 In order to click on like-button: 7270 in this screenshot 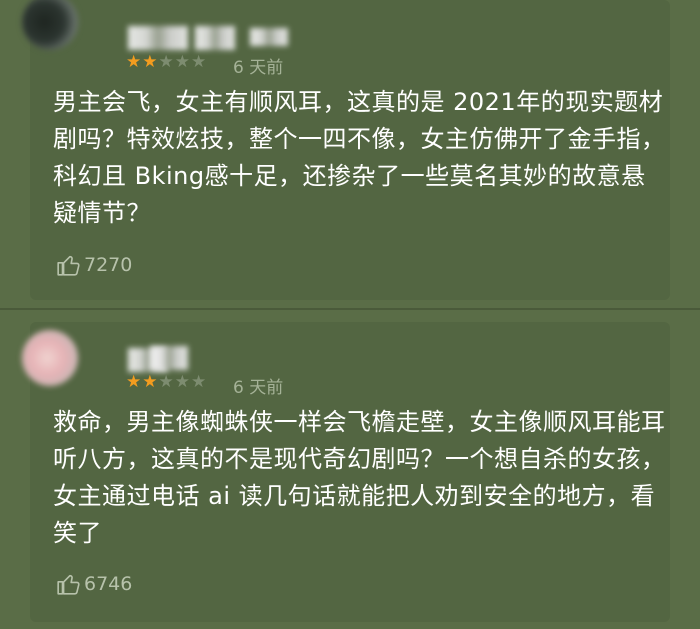, I will do `click(94, 265)`.